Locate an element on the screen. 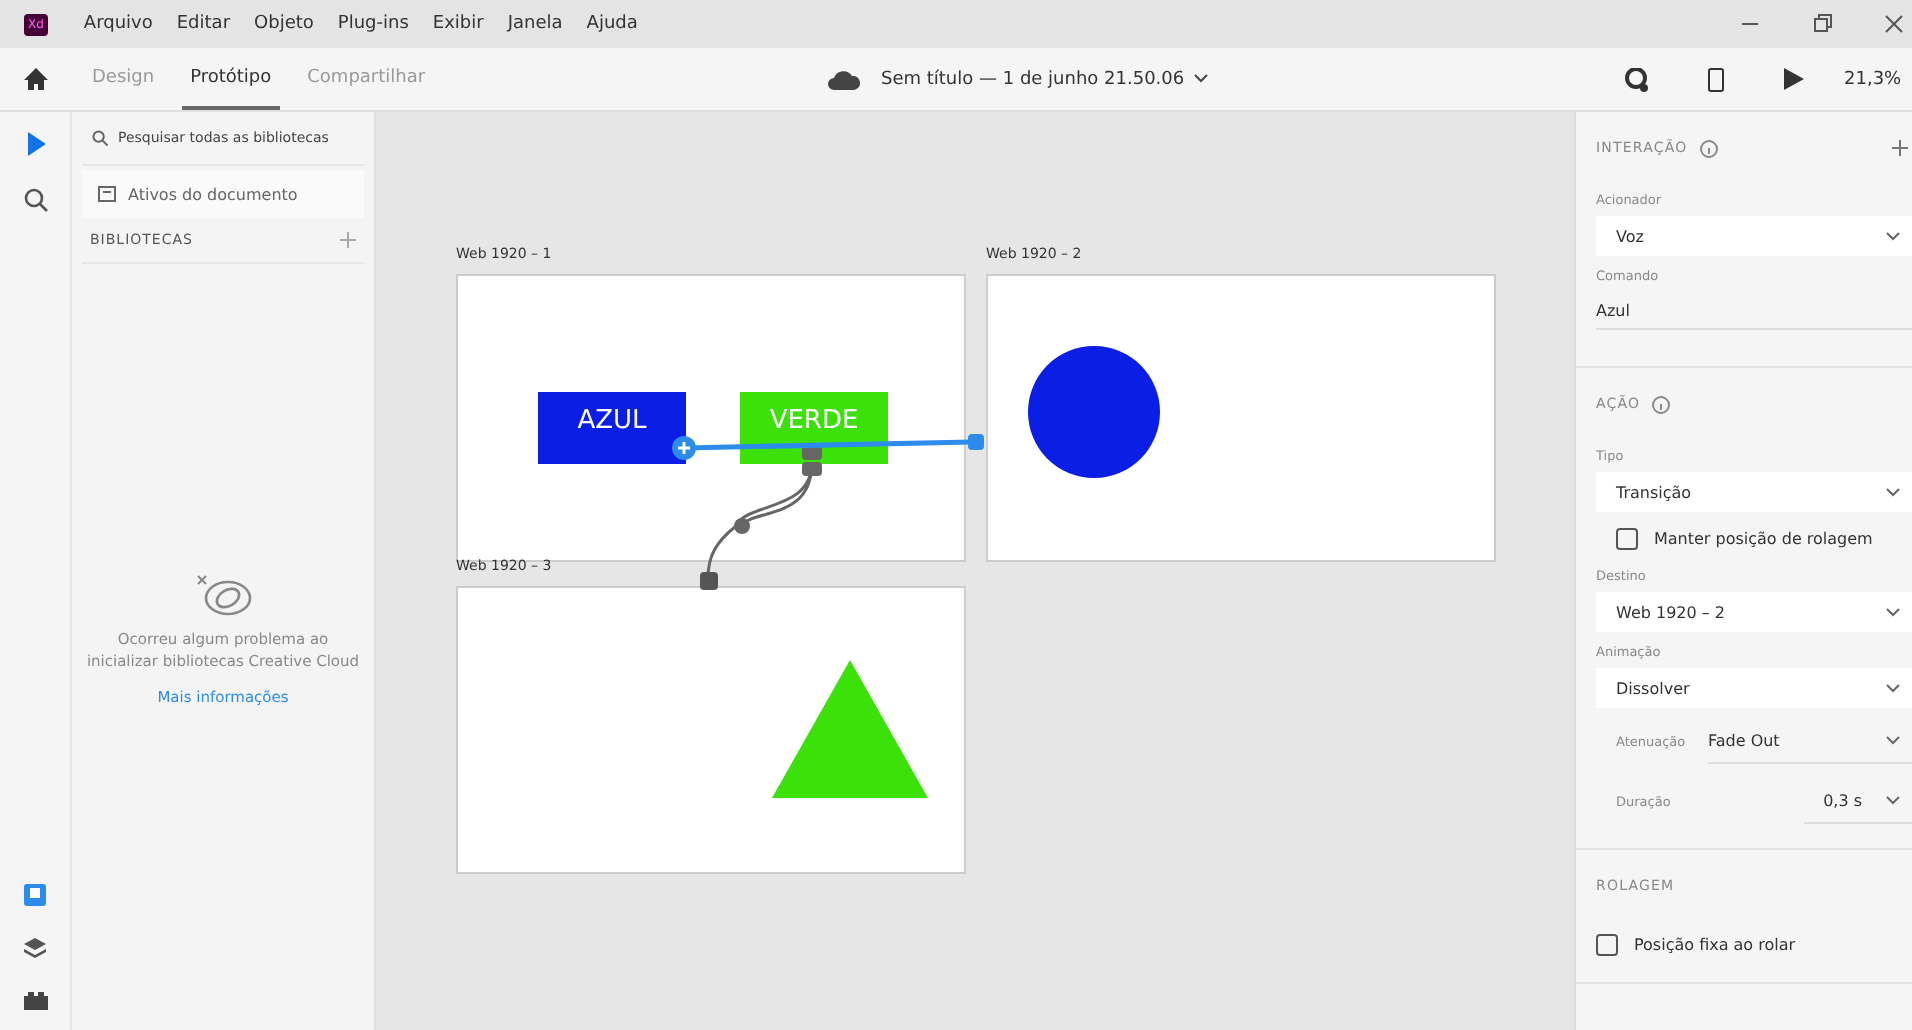 This screenshot has width=1912, height=1030. libraries-icon is located at coordinates (35, 895).